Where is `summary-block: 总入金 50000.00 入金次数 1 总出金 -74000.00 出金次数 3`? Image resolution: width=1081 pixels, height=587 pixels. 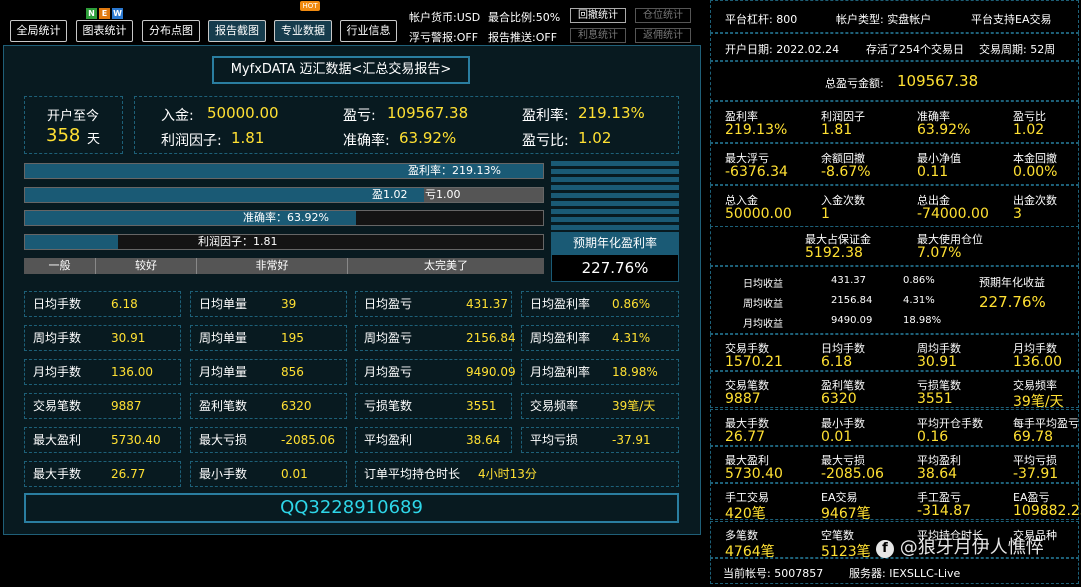
summary-block: 总入金 50000.00 入金次数 1 总出金 -74000.00 出金次数 3 is located at coordinates (894, 206).